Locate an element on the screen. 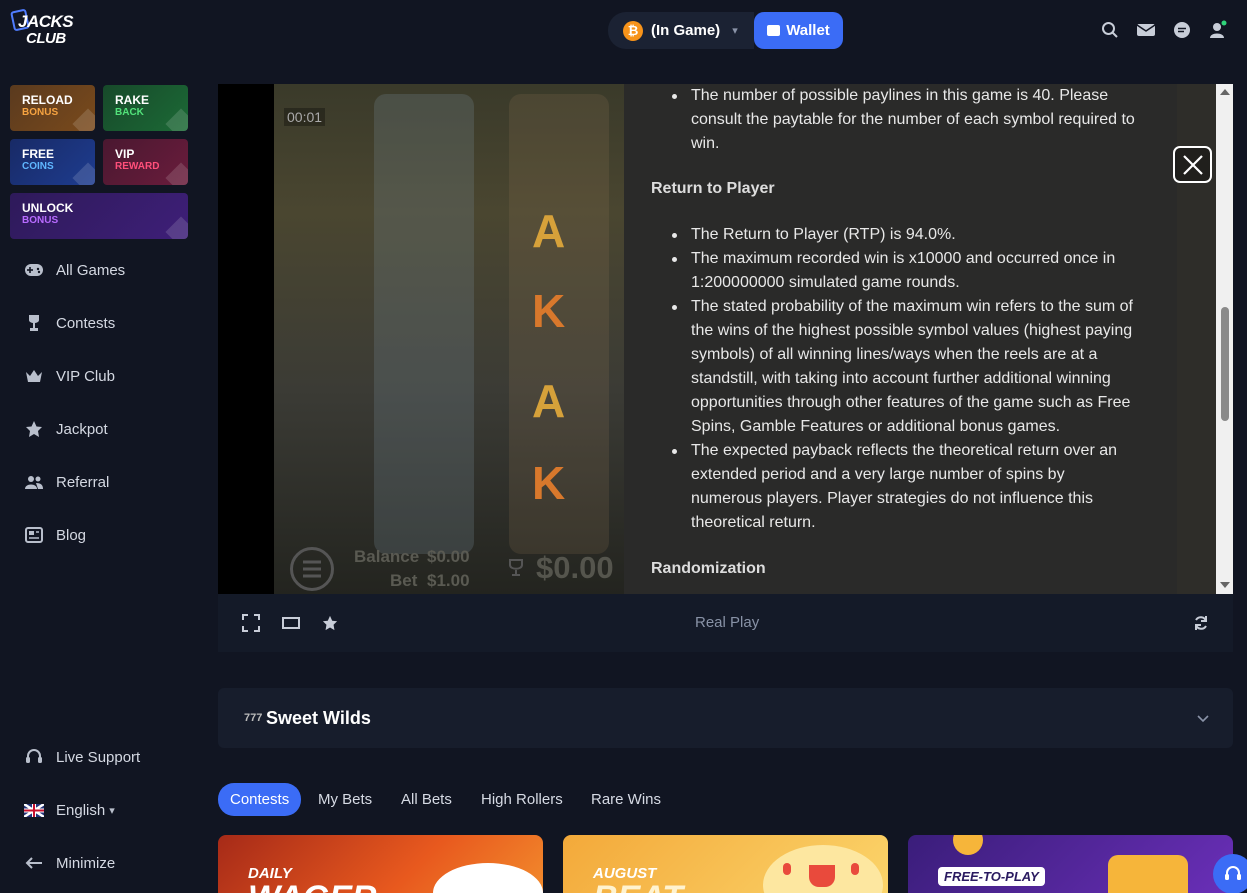 This screenshot has width=1247, height=893. nav-label: Referral is located at coordinates (83, 482).